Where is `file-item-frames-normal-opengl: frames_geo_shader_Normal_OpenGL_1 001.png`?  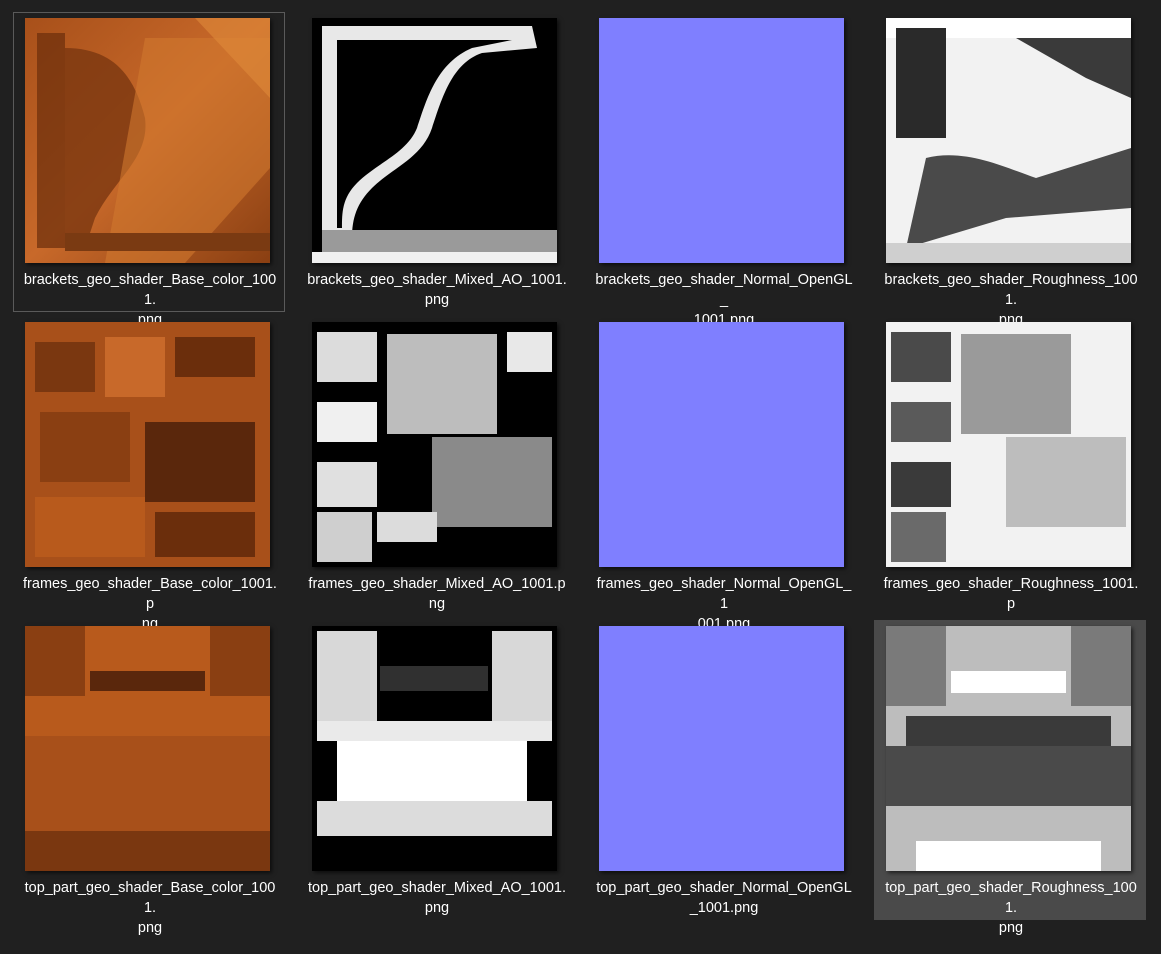
file-item-frames-normal-opengl: frames_geo_shader_Normal_OpenGL_1 001.png is located at coordinates (723, 474).